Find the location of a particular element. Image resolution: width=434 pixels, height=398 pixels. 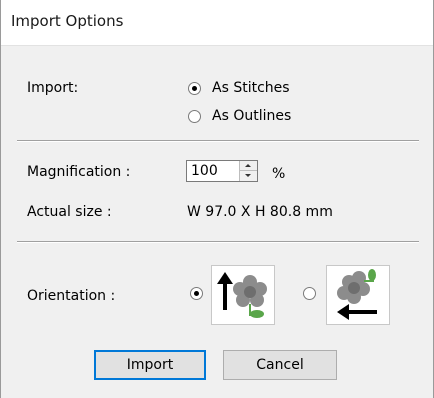

orientation-label: Orientation : is located at coordinates (71, 296).